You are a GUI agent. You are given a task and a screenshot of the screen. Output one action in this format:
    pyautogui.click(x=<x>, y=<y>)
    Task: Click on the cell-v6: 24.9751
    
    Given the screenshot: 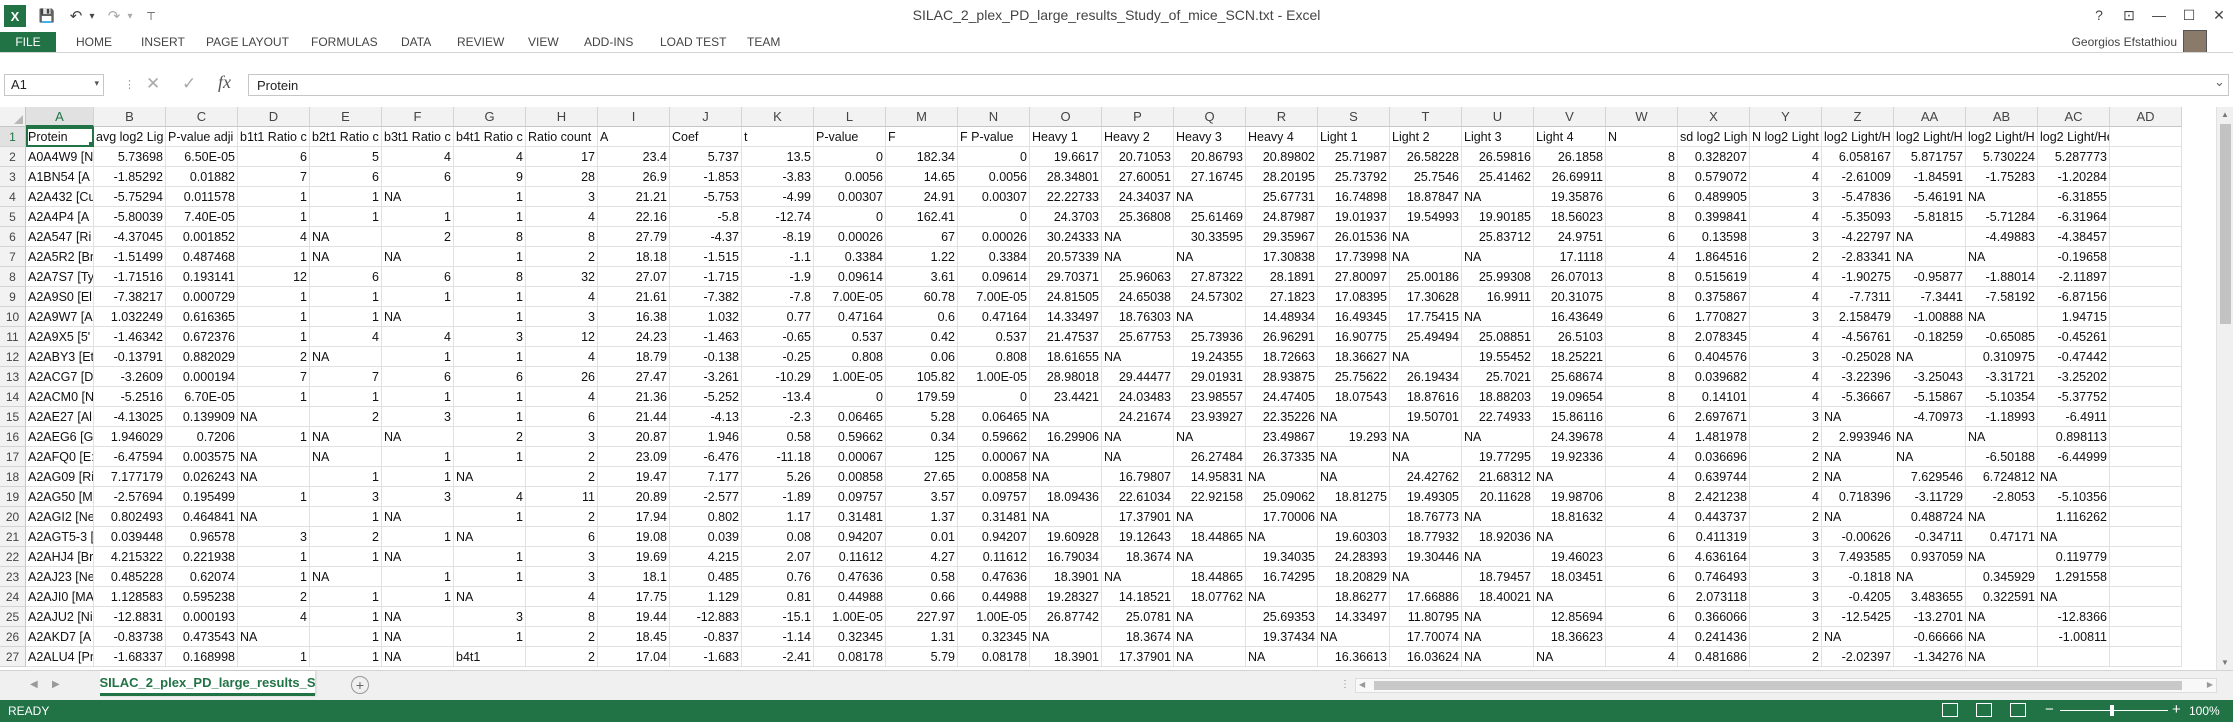 What is the action you would take?
    pyautogui.click(x=1570, y=237)
    